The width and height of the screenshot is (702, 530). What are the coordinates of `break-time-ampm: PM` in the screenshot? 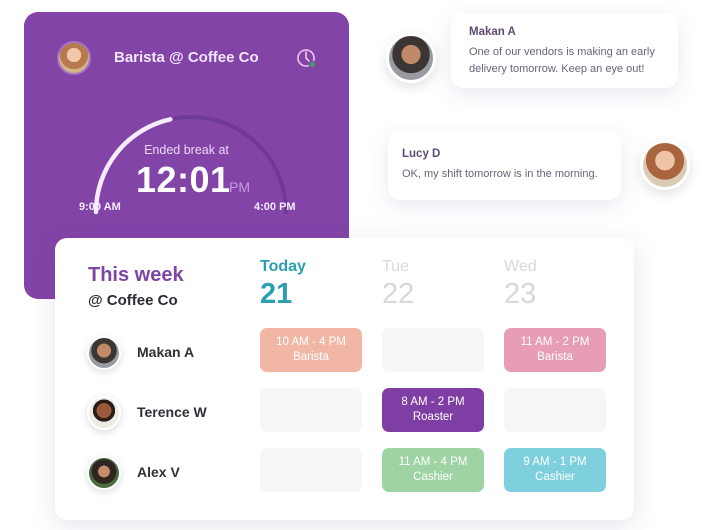 It's located at (239, 187).